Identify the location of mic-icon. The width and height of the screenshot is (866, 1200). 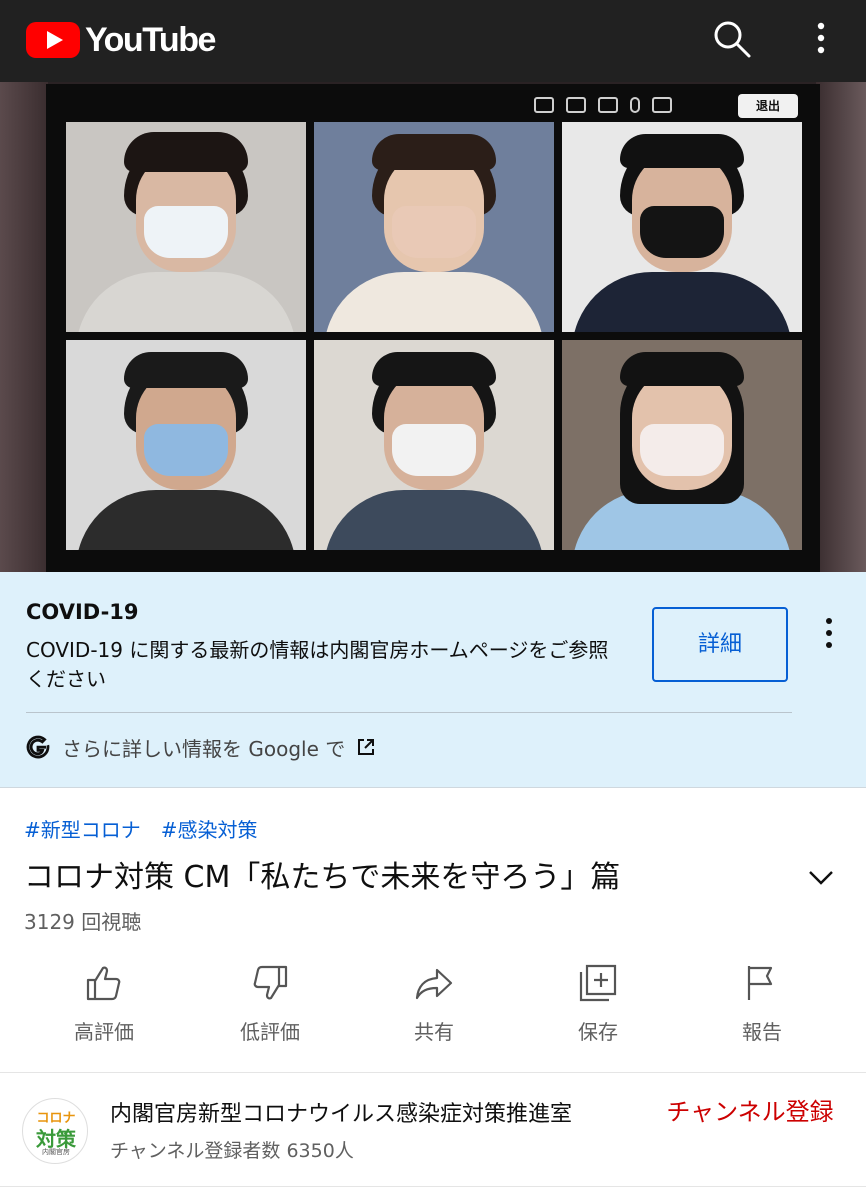
(635, 105).